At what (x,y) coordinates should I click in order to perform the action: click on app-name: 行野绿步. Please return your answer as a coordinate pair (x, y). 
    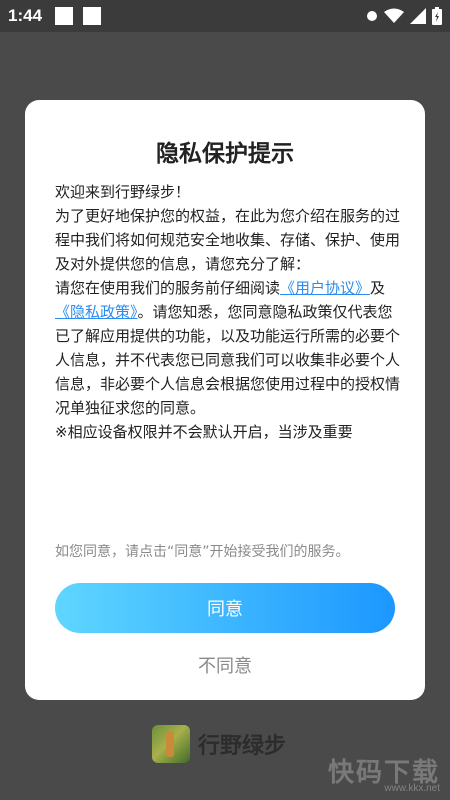
    Looking at the image, I should click on (242, 746).